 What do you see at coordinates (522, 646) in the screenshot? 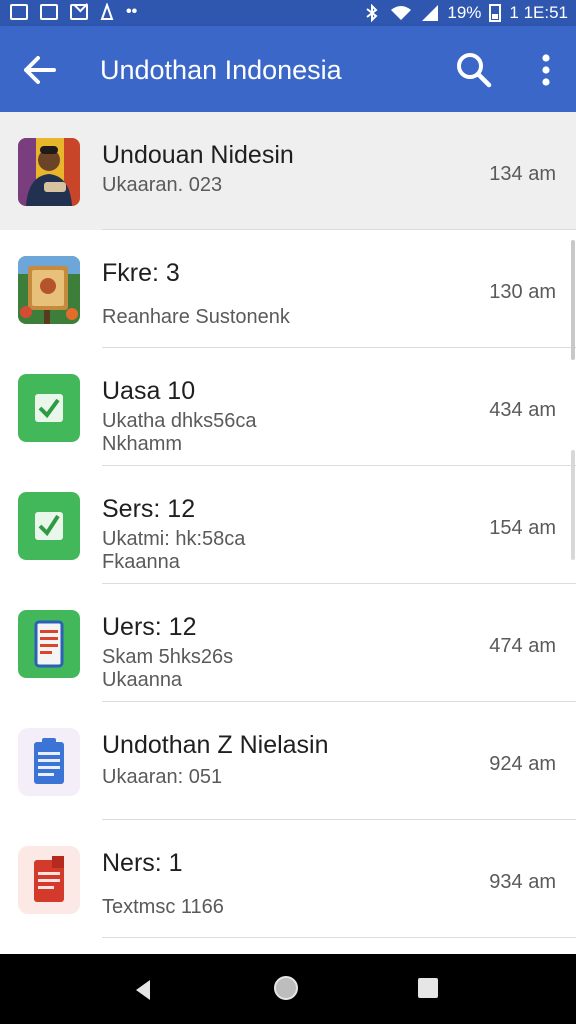
I see `item-time: 474 am` at bounding box center [522, 646].